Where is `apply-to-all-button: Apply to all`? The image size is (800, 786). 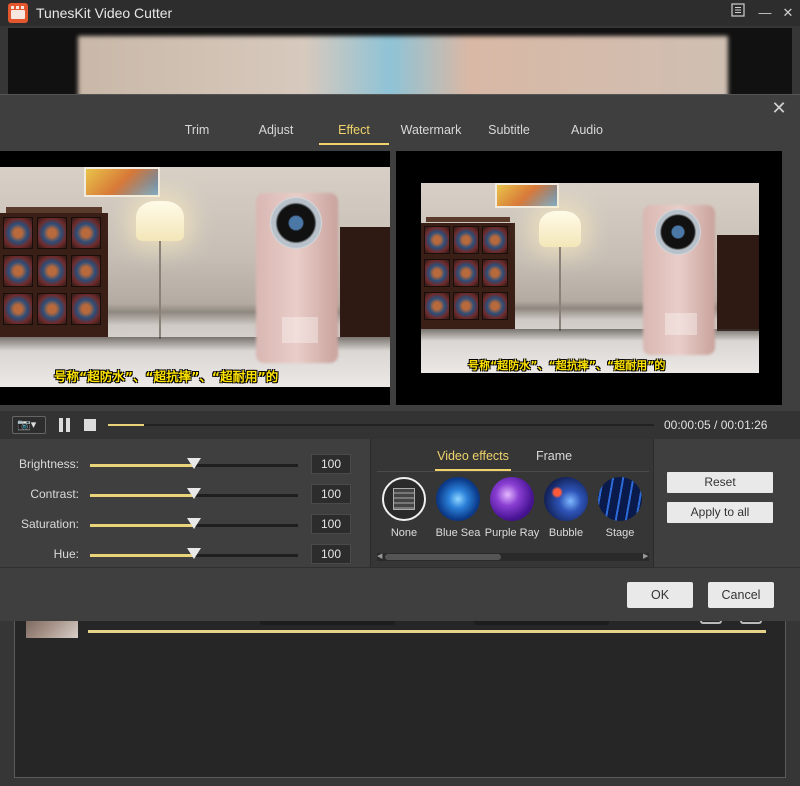 apply-to-all-button: Apply to all is located at coordinates (720, 512).